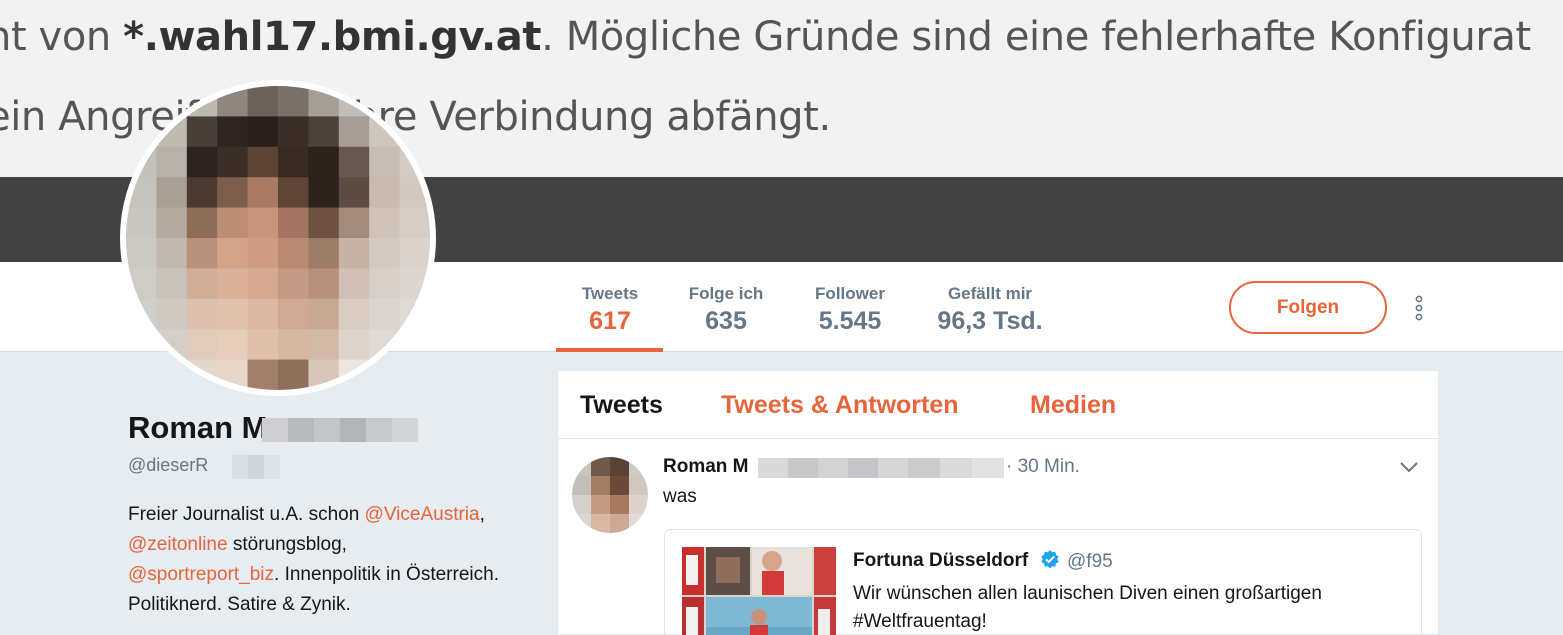 The image size is (1563, 635). Describe the element at coordinates (198, 427) in the screenshot. I see `profile-name: Roman M` at that location.